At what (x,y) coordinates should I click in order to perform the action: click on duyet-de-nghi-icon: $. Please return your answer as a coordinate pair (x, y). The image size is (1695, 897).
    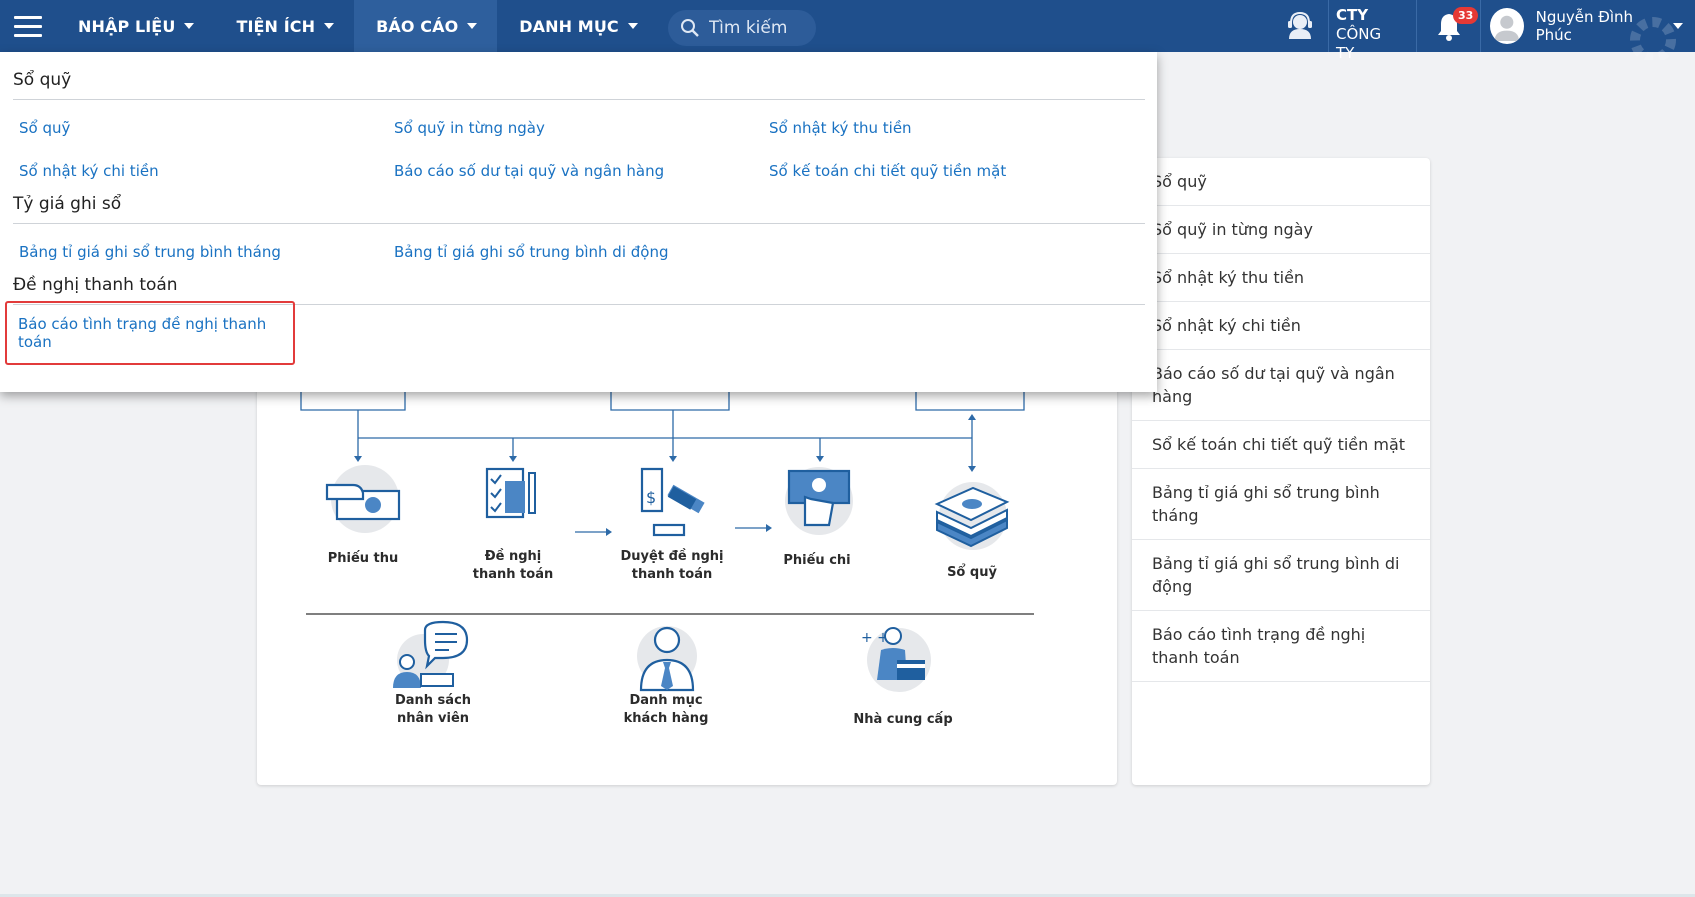
    Looking at the image, I should click on (675, 505).